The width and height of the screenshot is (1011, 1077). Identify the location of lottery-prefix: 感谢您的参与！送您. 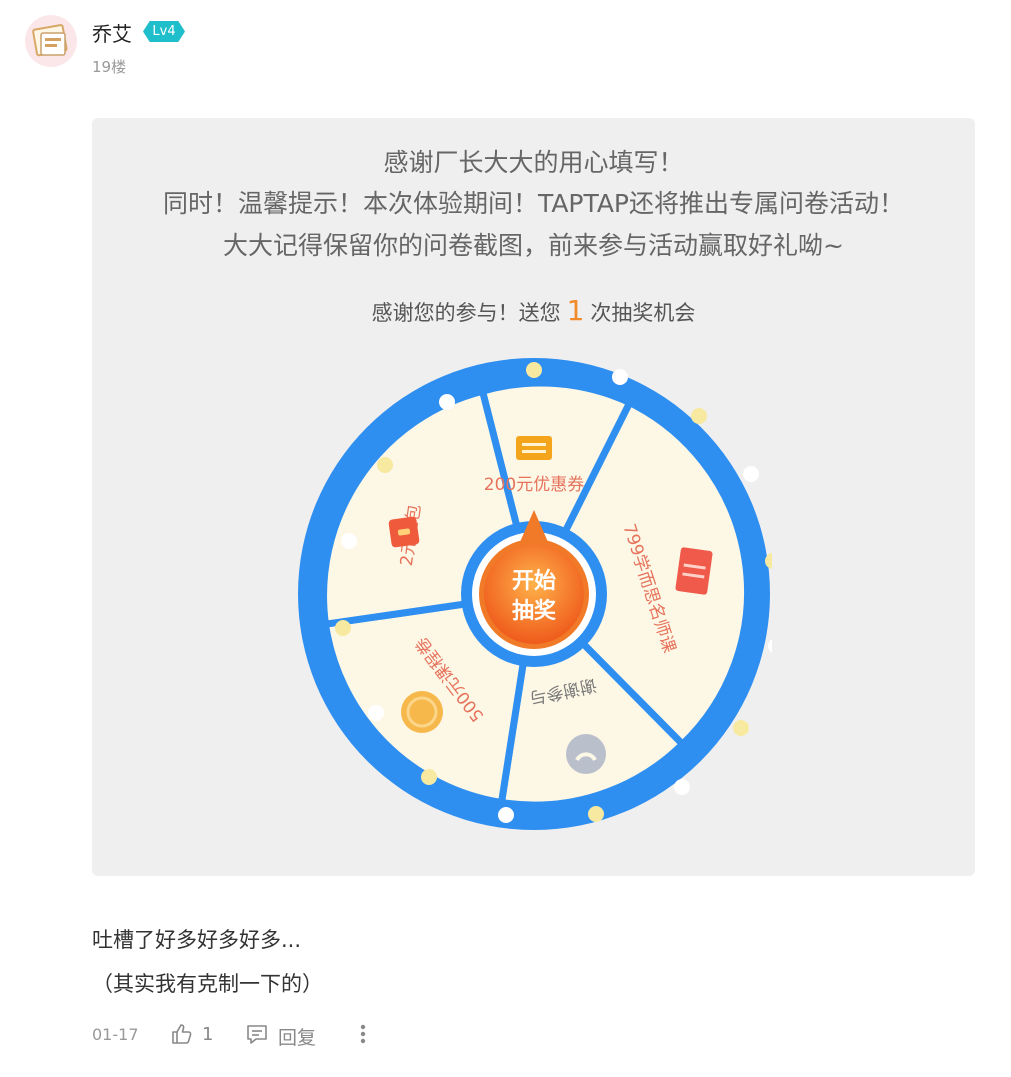
(466, 313).